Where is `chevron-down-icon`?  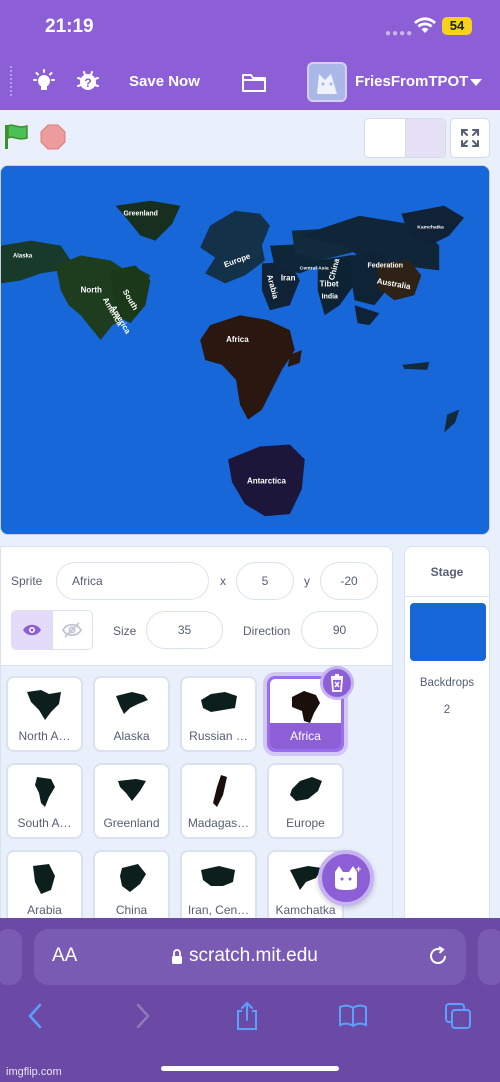 chevron-down-icon is located at coordinates (476, 82).